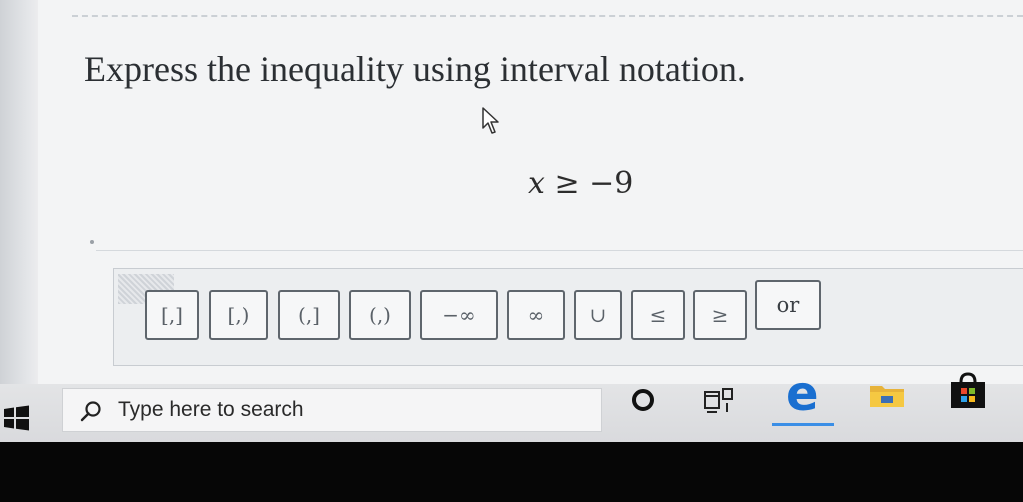  What do you see at coordinates (380, 315) in the screenshot?
I see `open-interval-button: (,)` at bounding box center [380, 315].